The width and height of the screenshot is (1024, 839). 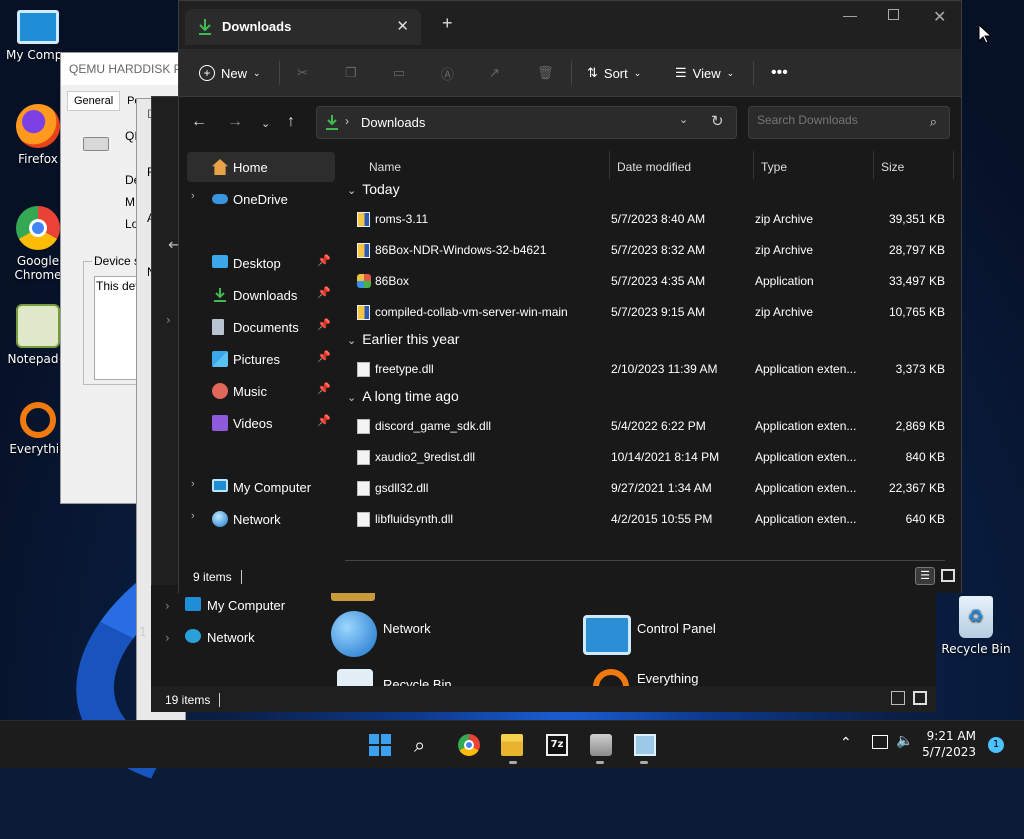 What do you see at coordinates (265, 123) in the screenshot?
I see `recent-locations-icon: ⌄` at bounding box center [265, 123].